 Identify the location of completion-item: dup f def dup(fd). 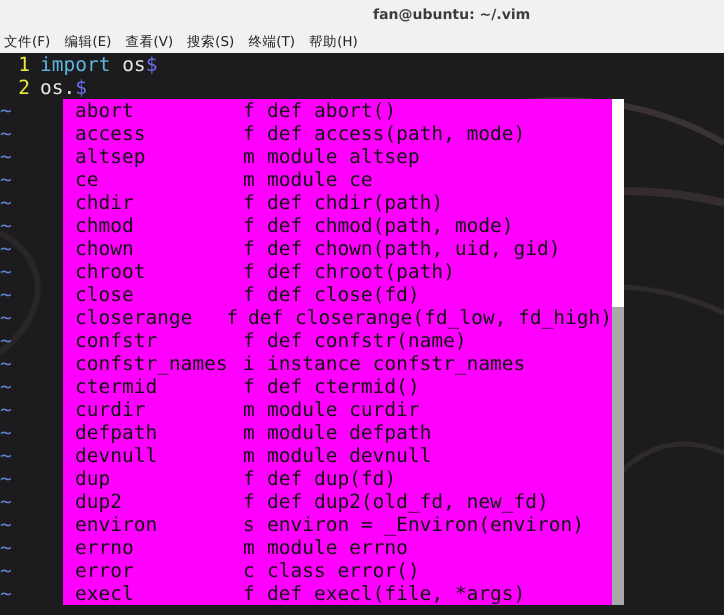
(343, 478).